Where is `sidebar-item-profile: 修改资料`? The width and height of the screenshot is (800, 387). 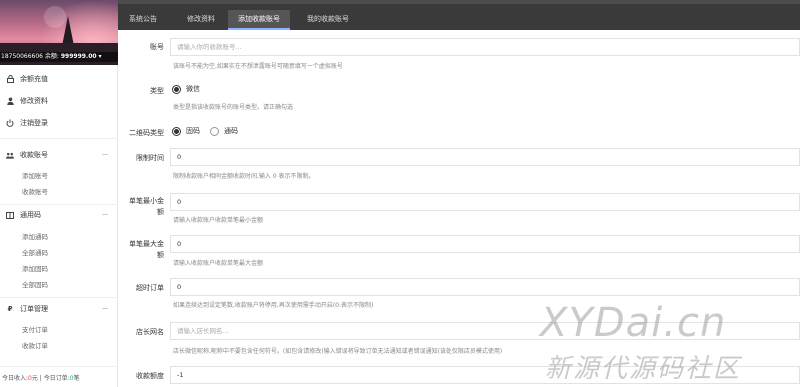
sidebar-item-profile: 修改资料 is located at coordinates (59, 101).